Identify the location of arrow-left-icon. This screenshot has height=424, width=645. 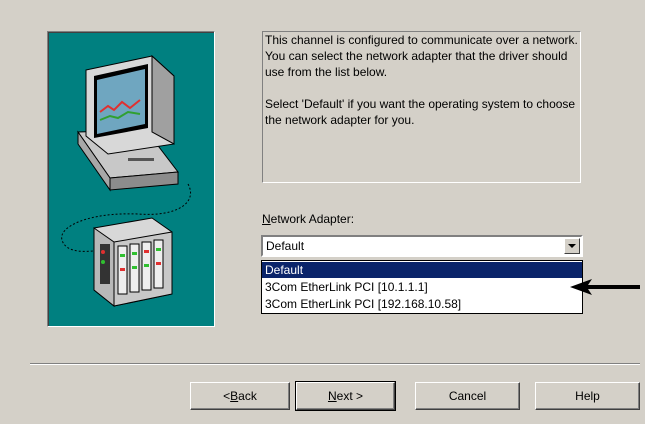
(605, 287).